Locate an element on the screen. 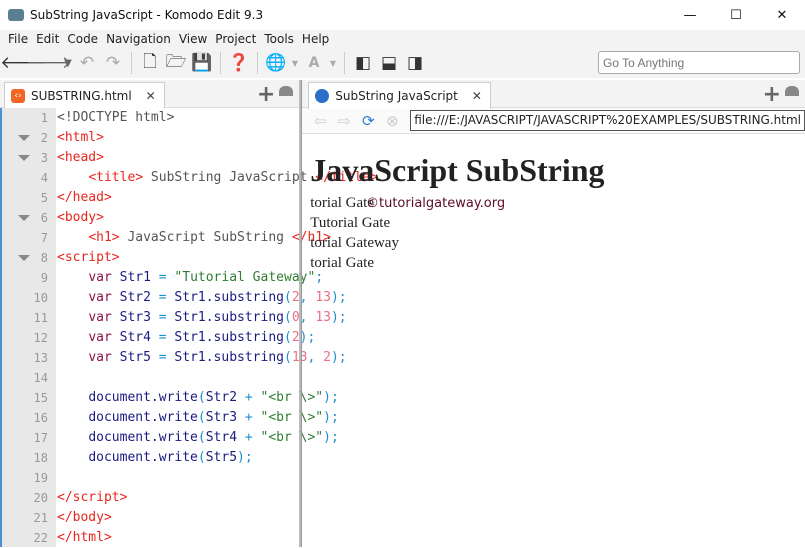 Image resolution: width=805 pixels, height=548 pixels. code-line: 16 document.write(Str3 + "<br \>"); is located at coordinates (169, 418).